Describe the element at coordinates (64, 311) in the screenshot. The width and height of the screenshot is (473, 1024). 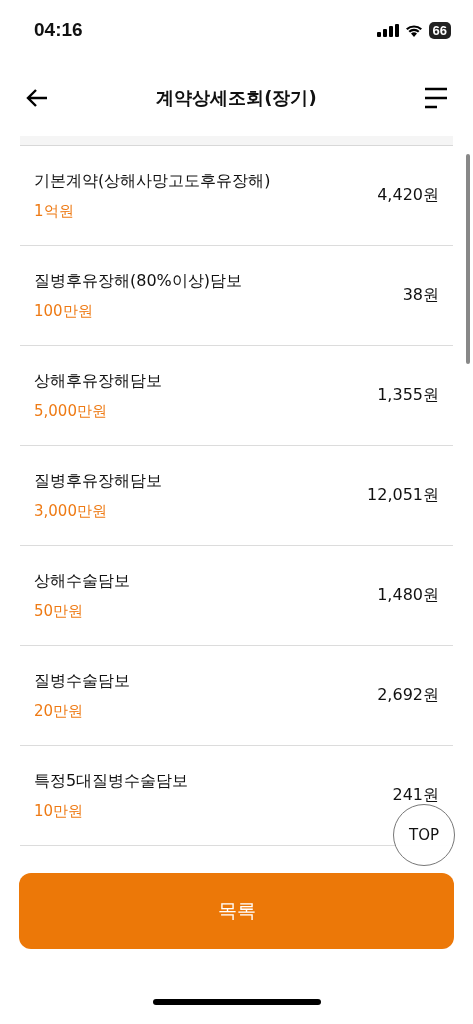
I see `coverage-amount: 100만원` at that location.